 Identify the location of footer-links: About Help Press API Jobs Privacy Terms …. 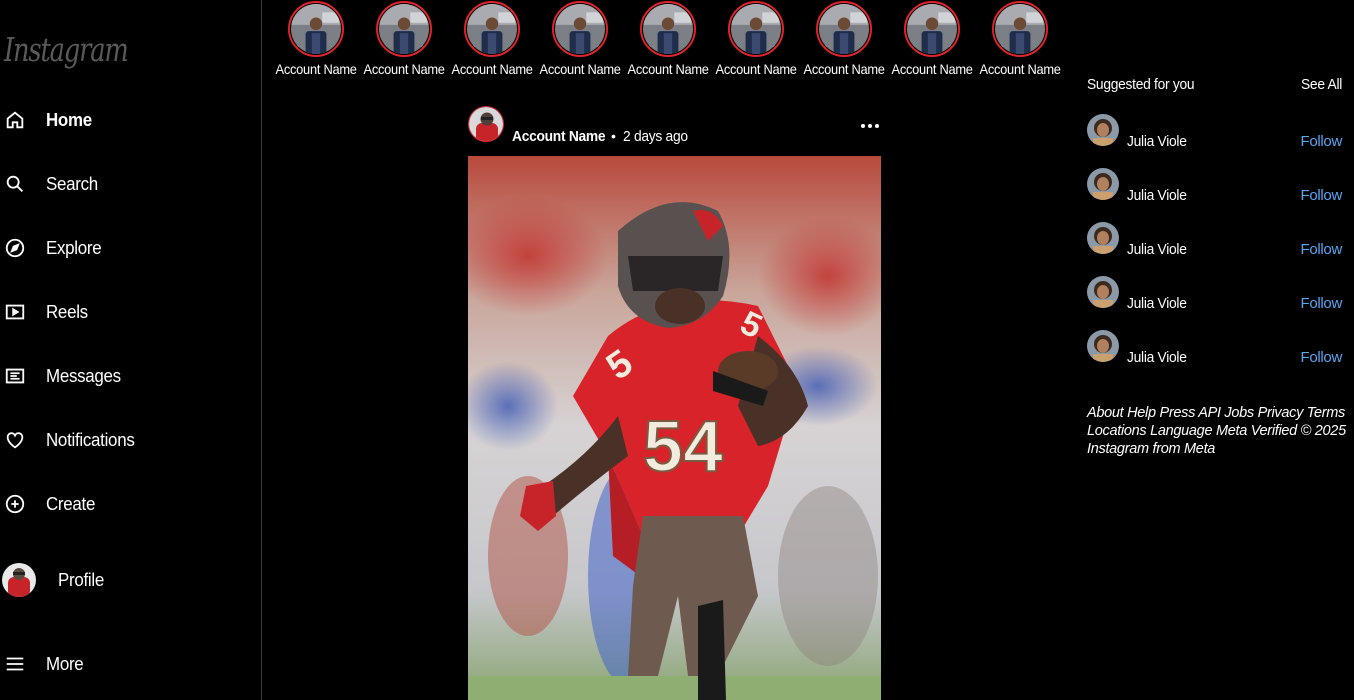
(1218, 431).